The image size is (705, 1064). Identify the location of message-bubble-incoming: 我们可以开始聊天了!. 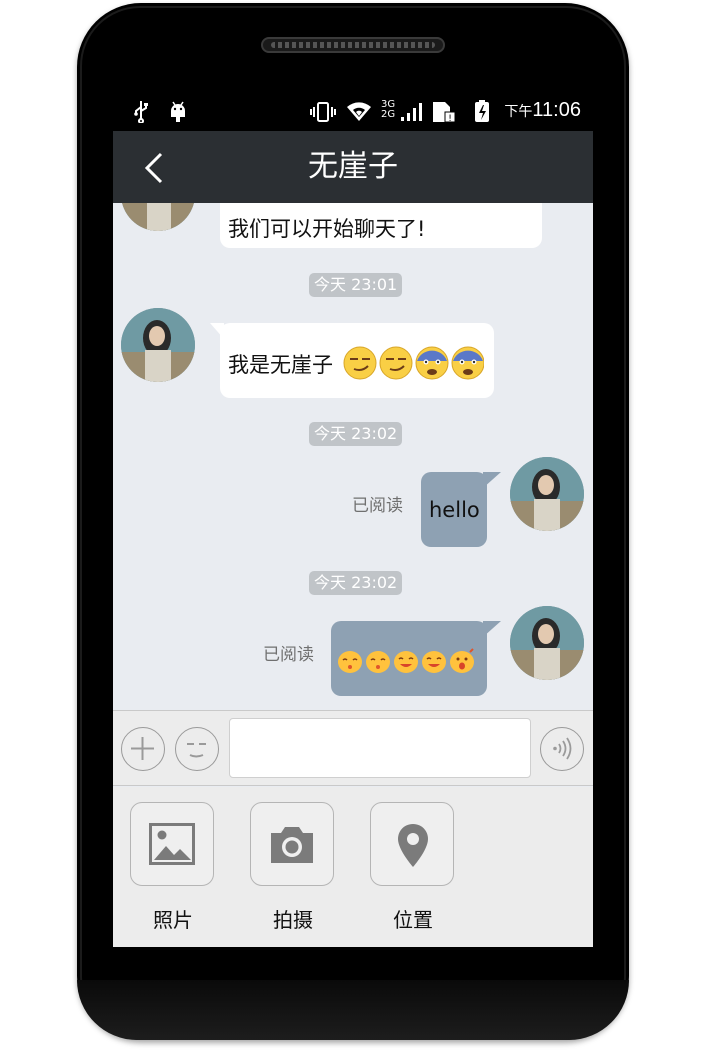
(381, 225).